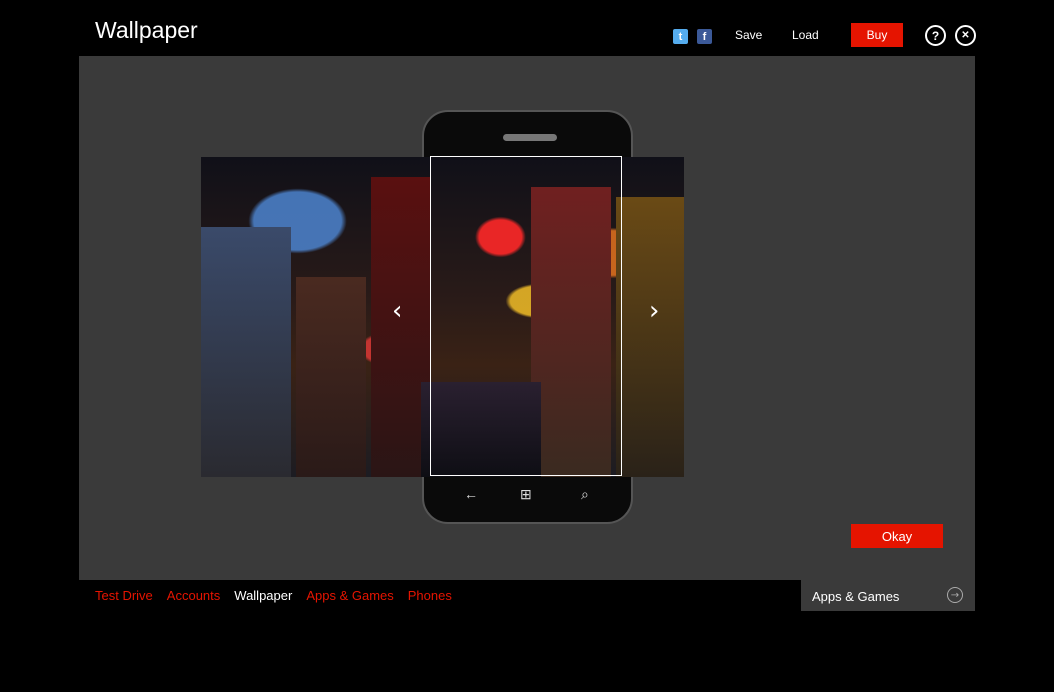  Describe the element at coordinates (654, 311) in the screenshot. I see `next-wallpaper-button: ›` at that location.